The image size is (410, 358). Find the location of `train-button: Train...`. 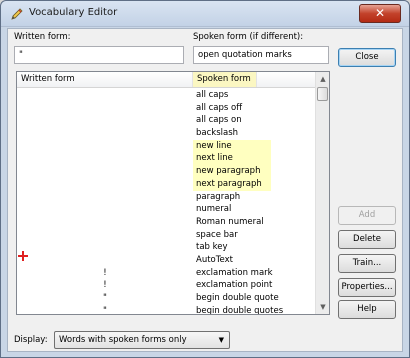

train-button: Train... is located at coordinates (367, 263).